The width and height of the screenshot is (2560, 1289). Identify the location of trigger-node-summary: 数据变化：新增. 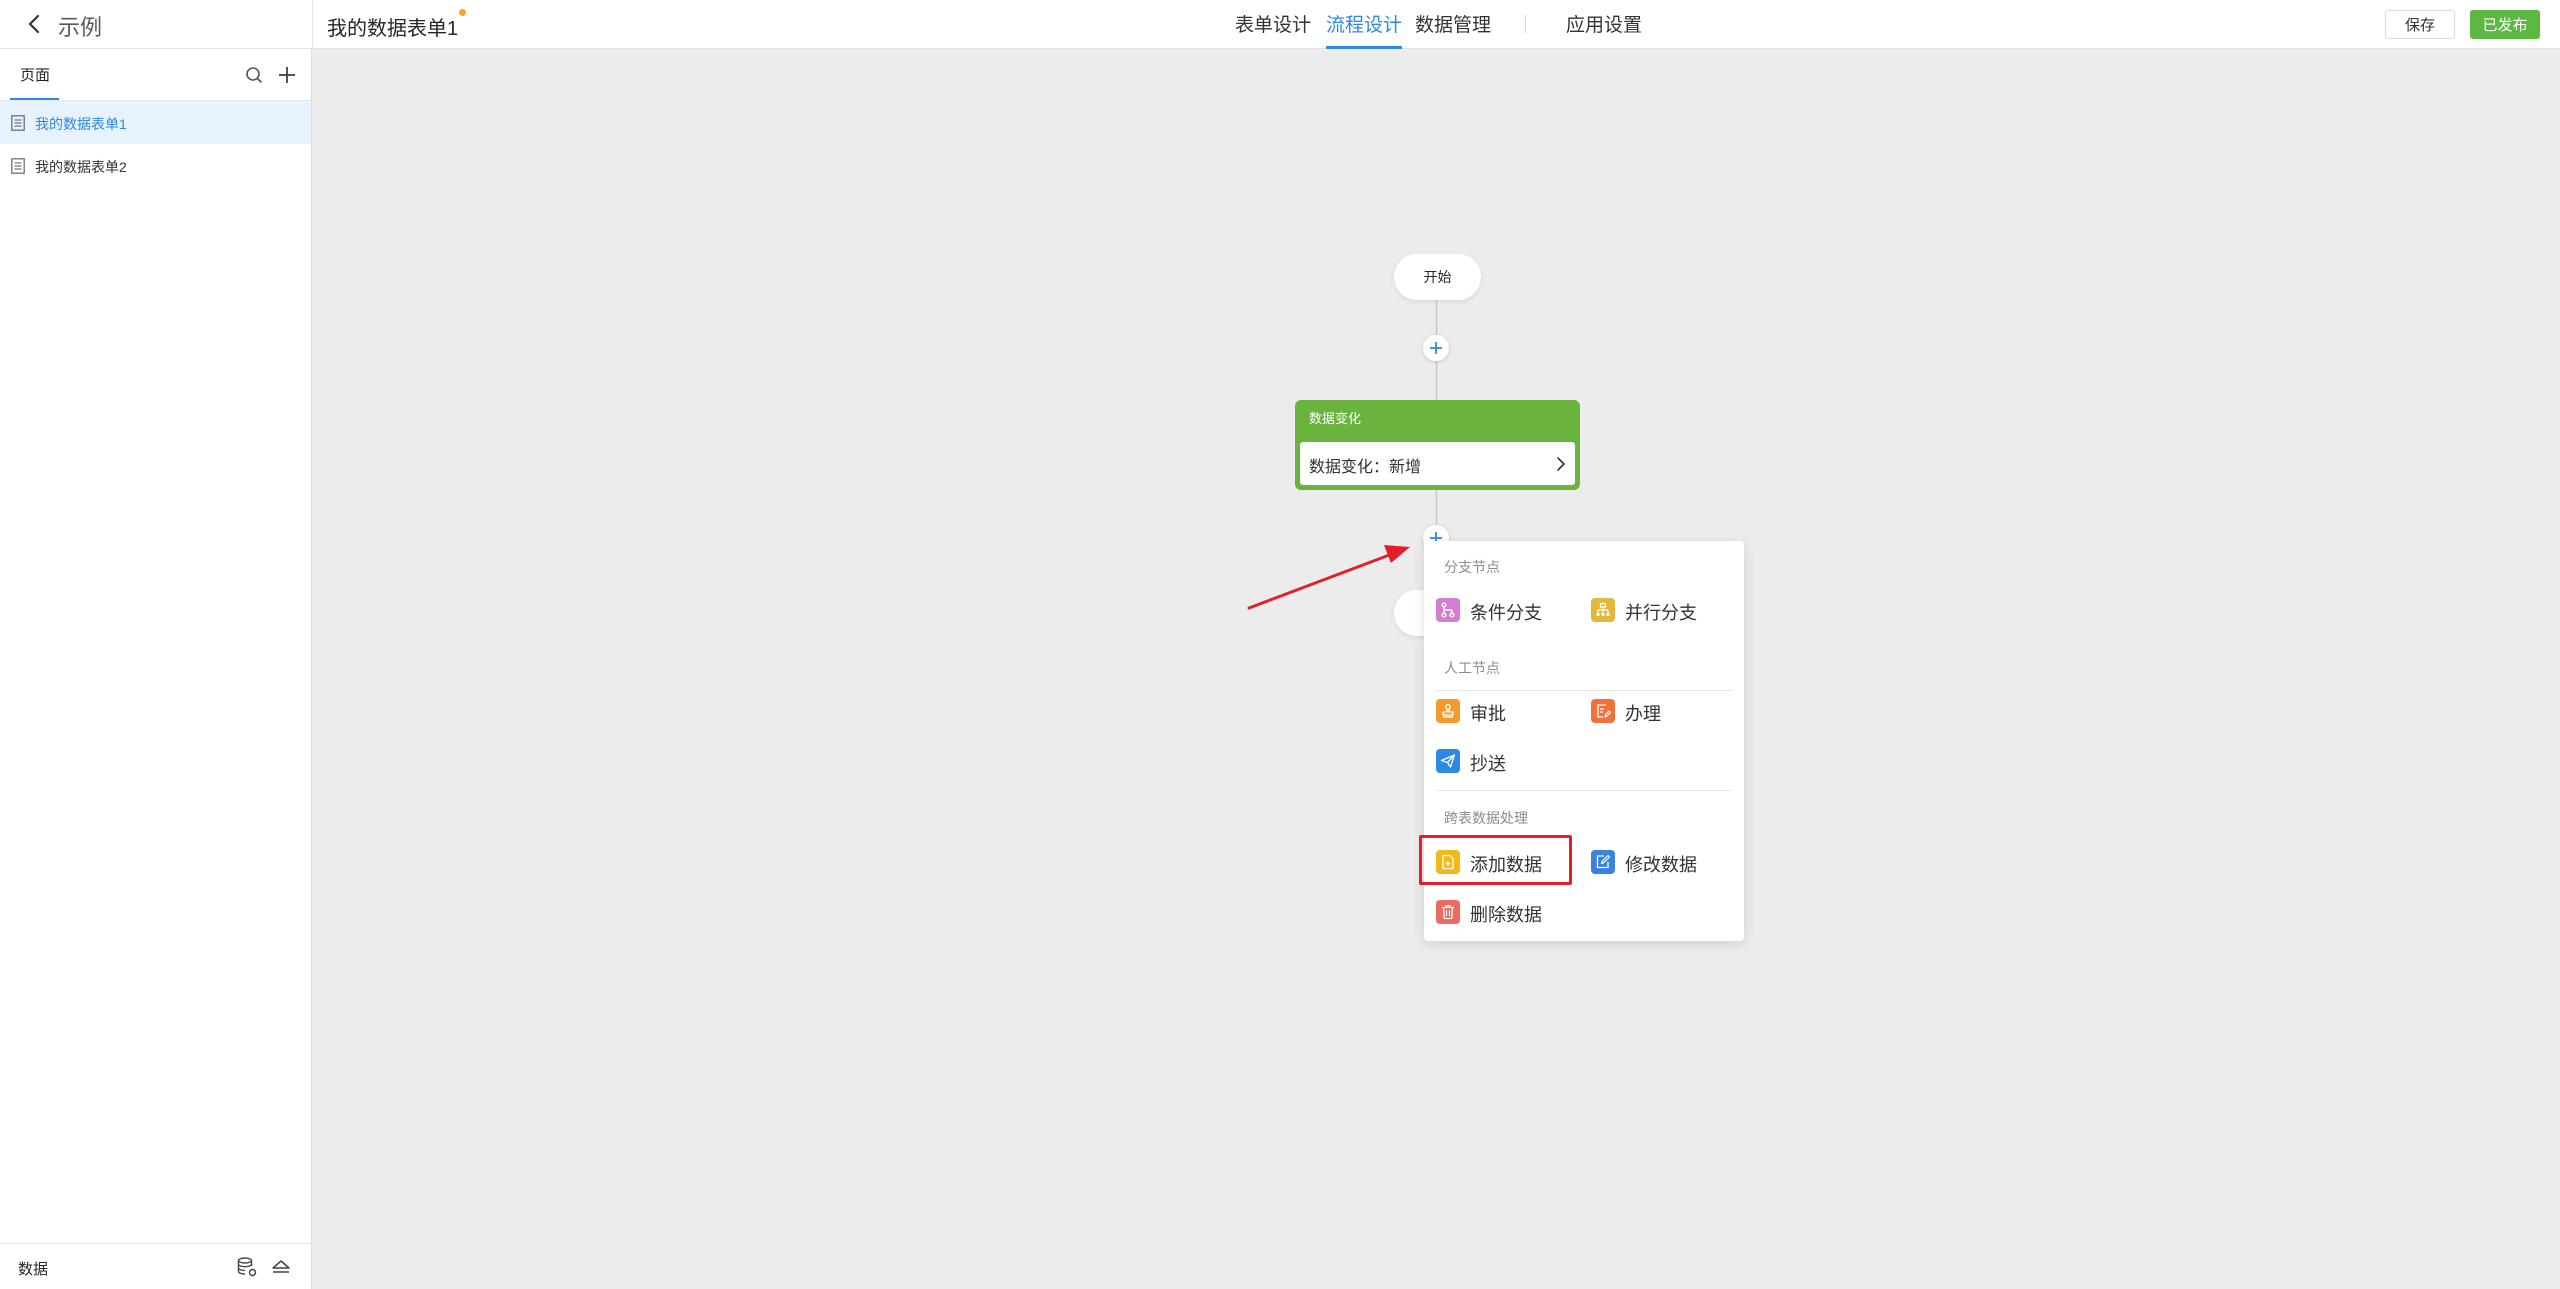
(1365, 467).